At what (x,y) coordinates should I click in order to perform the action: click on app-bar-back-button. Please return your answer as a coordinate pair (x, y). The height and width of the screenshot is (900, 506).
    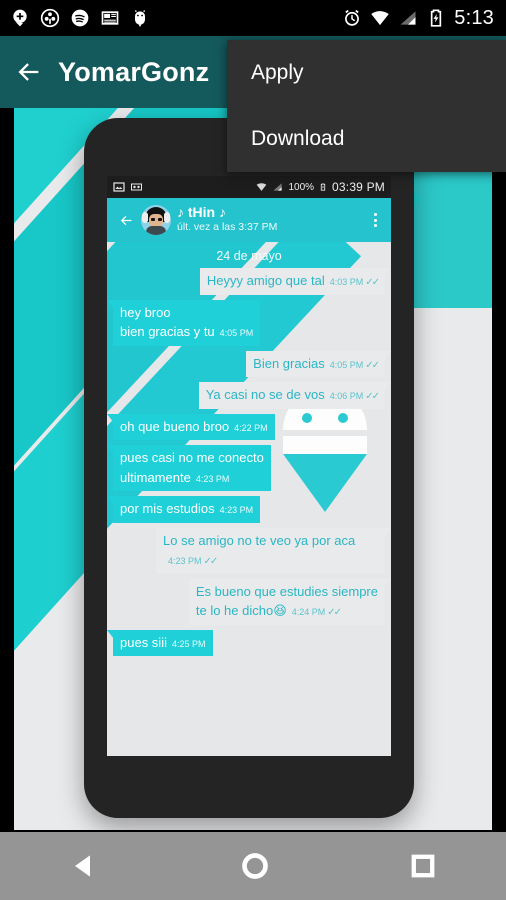
    Looking at the image, I should click on (29, 72).